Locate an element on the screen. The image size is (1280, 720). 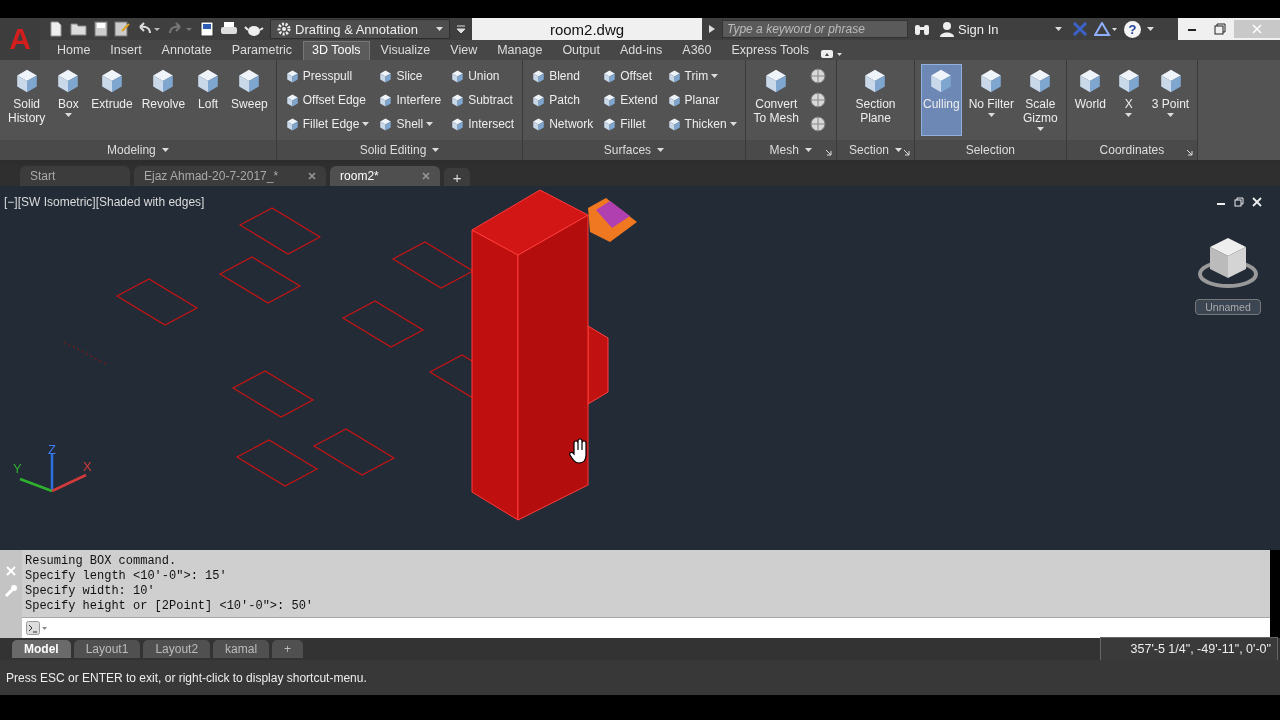
file-tab: room2* is located at coordinates (385, 176).